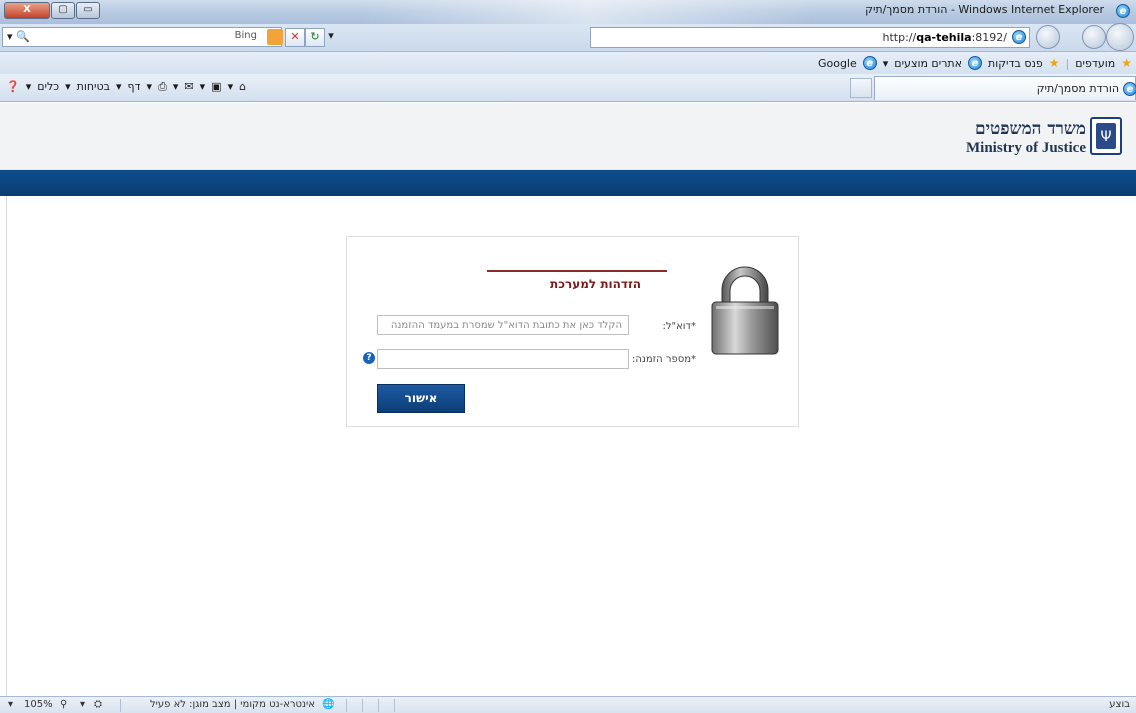 Image resolution: width=1136 pixels, height=713 pixels. I want to click on tab-label: הורדת מסמך/תיק, so click(1078, 88).